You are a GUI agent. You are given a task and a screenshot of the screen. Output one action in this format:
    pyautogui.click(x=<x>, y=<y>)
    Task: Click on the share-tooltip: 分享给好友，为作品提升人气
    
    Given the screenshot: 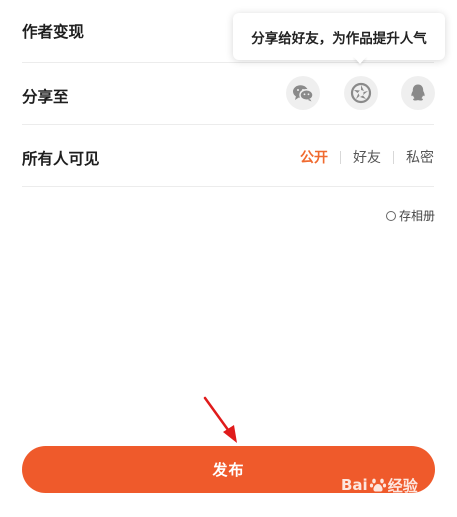 What is the action you would take?
    pyautogui.click(x=339, y=36)
    